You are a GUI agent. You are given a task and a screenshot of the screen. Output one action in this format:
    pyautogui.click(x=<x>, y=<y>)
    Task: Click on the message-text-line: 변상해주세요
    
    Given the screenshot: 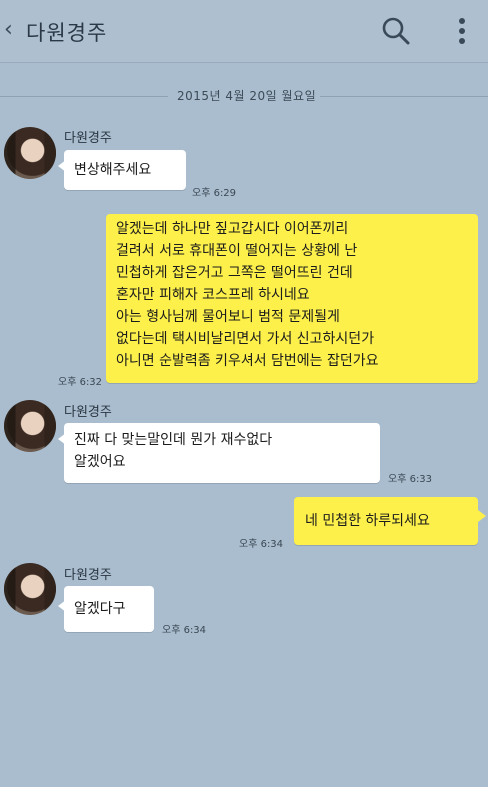 What is the action you would take?
    pyautogui.click(x=113, y=170)
    